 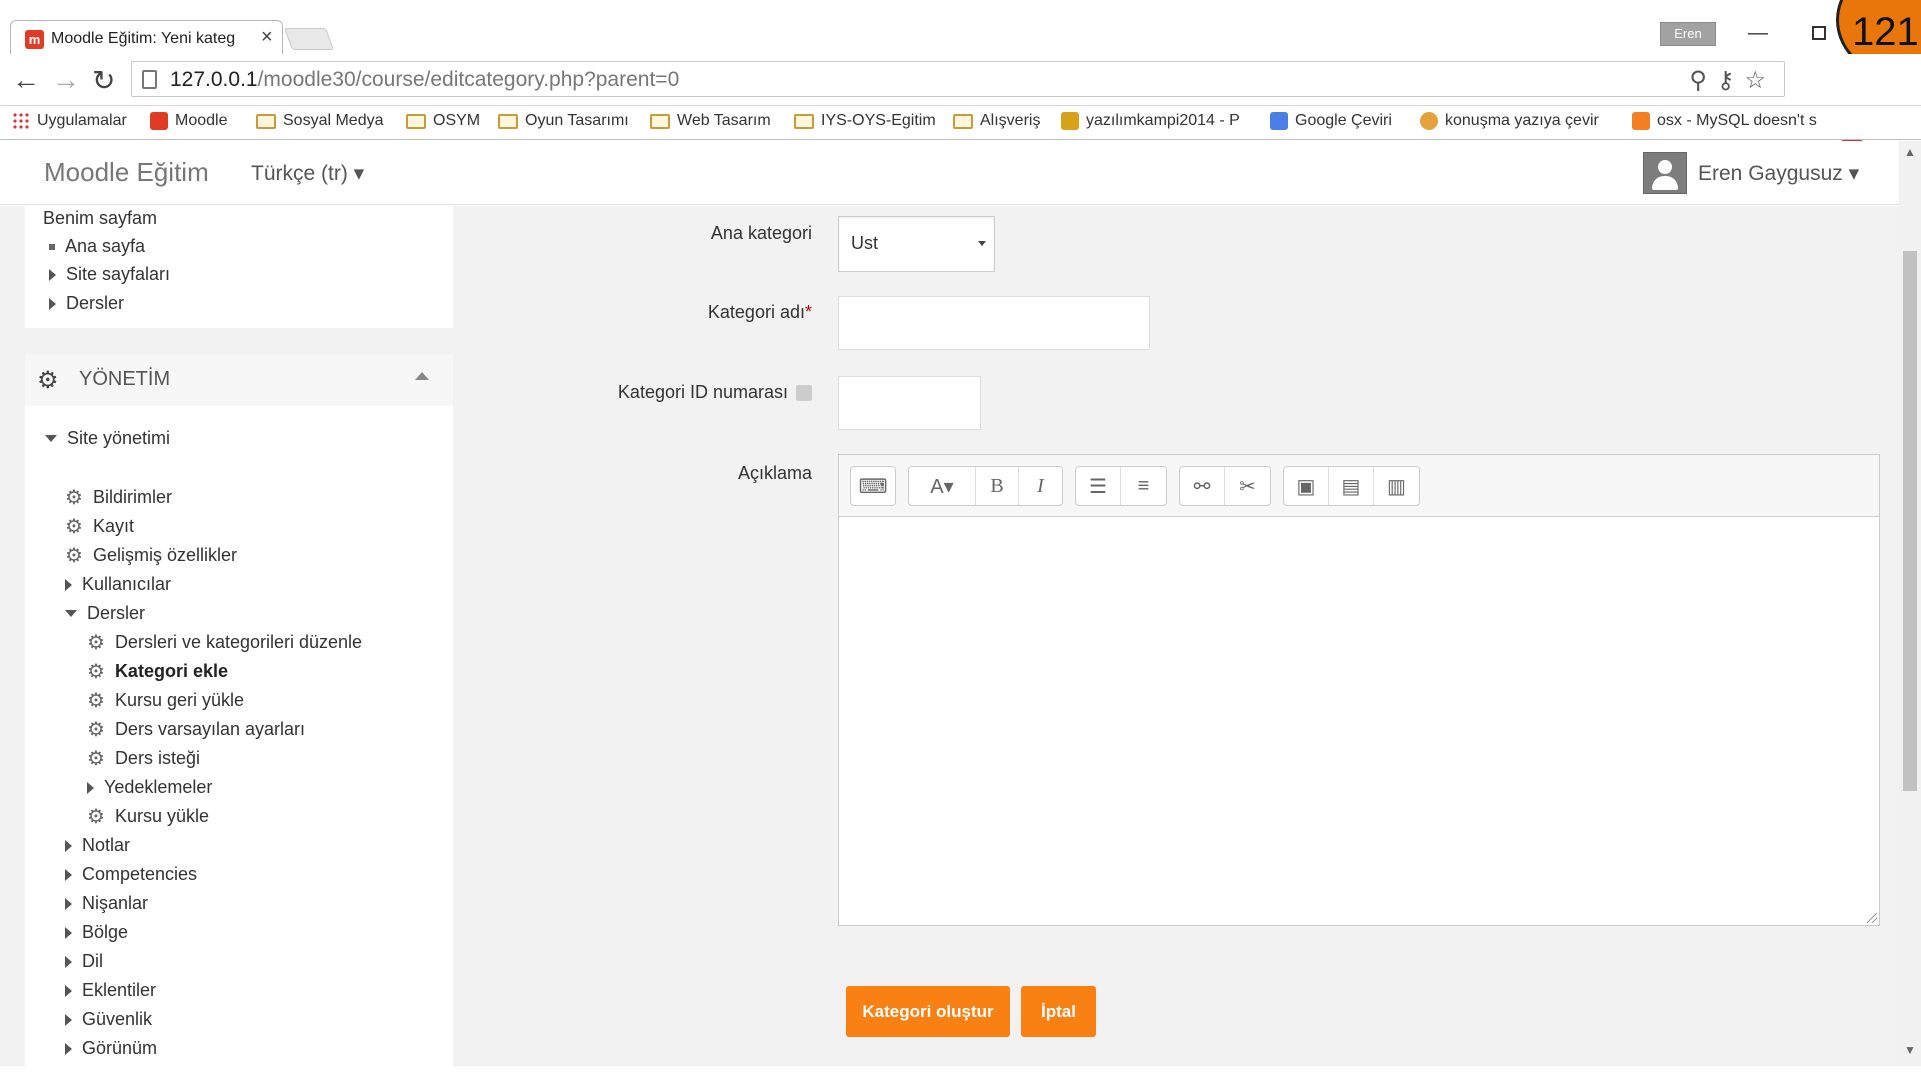 I want to click on key-icon: ⚷, so click(x=1731, y=80).